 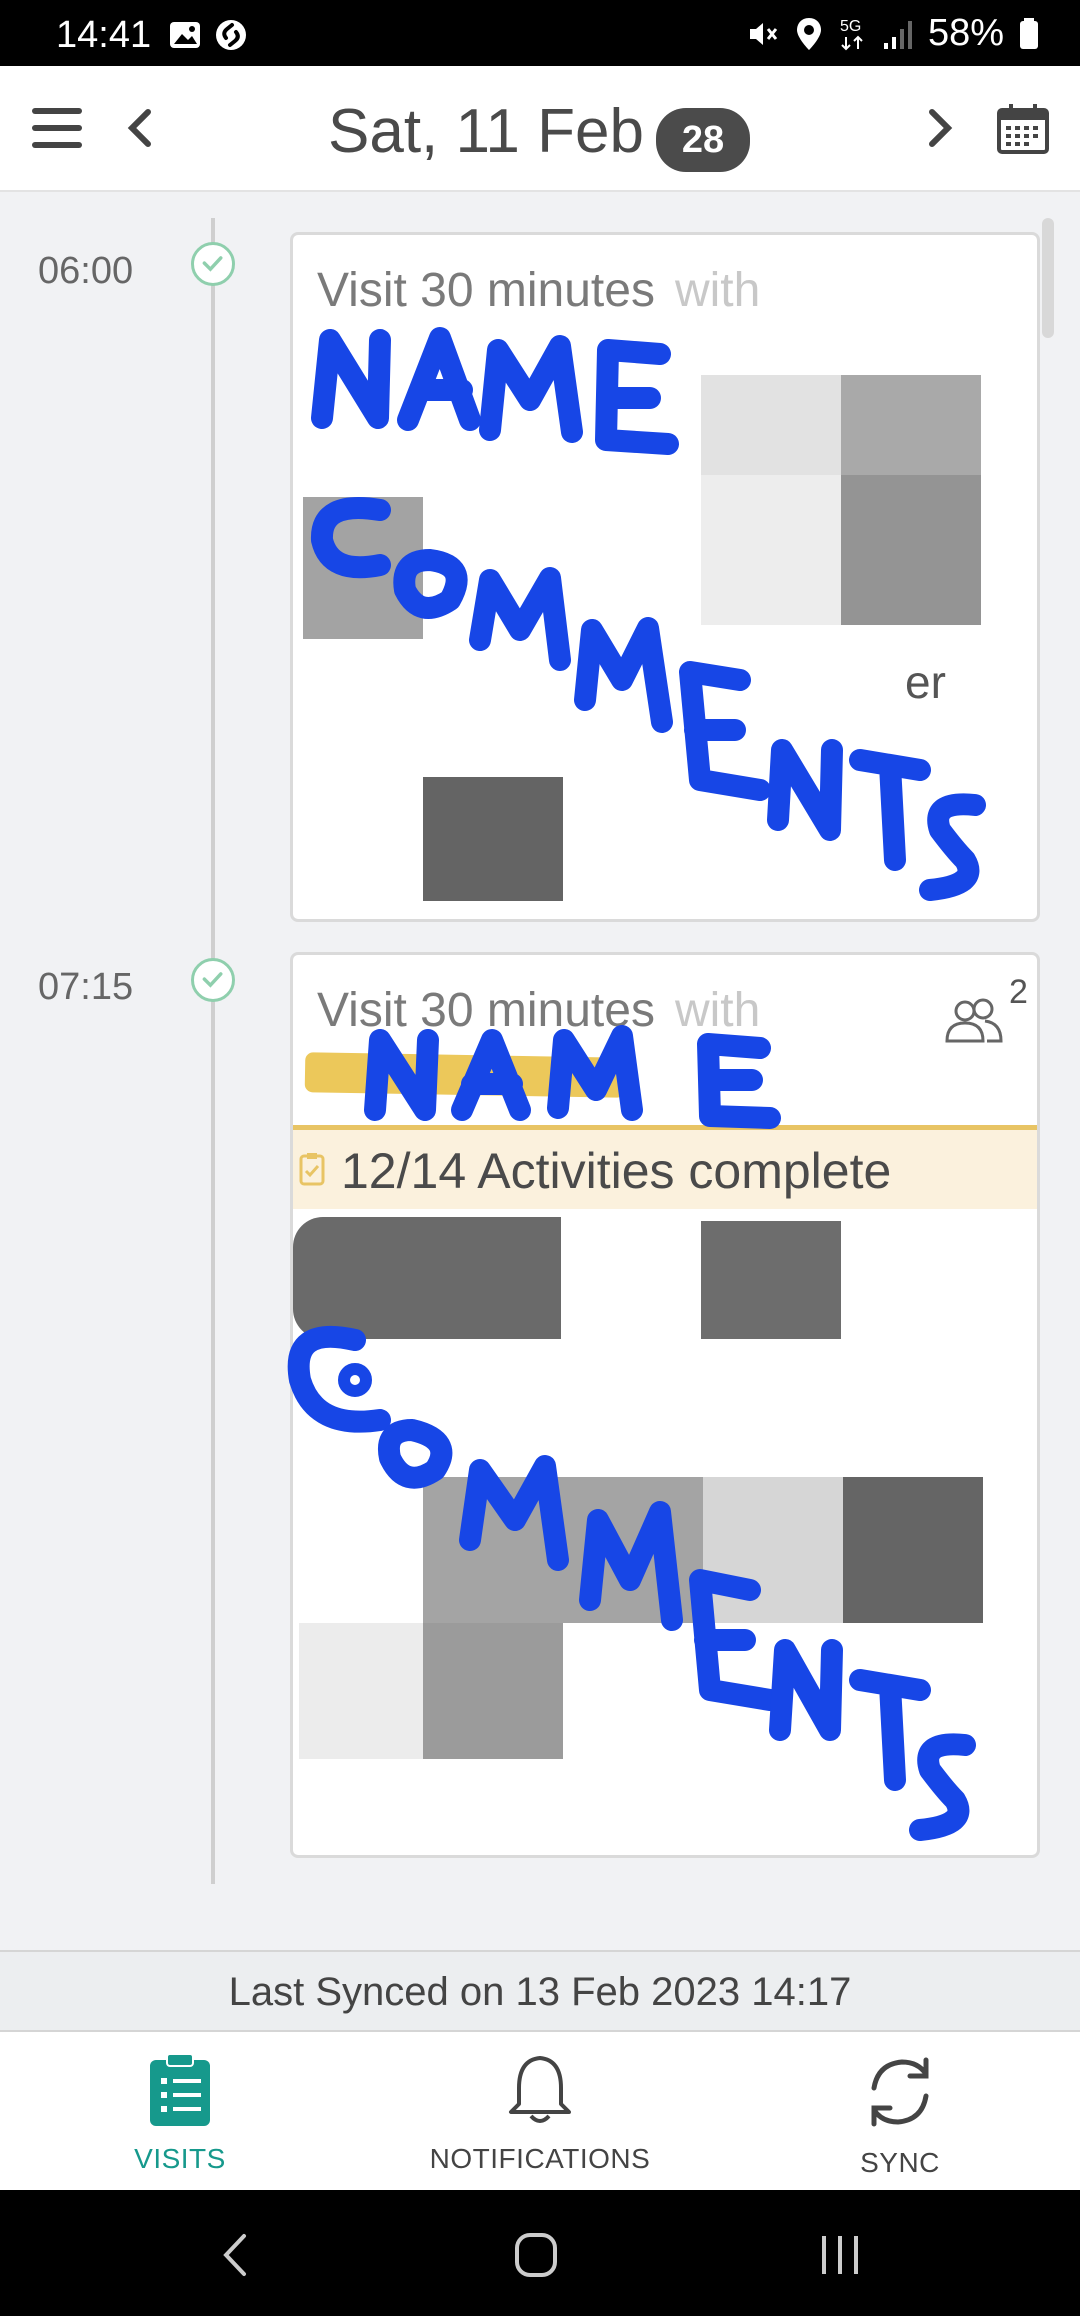 I want to click on mute-icon, so click(x=763, y=33).